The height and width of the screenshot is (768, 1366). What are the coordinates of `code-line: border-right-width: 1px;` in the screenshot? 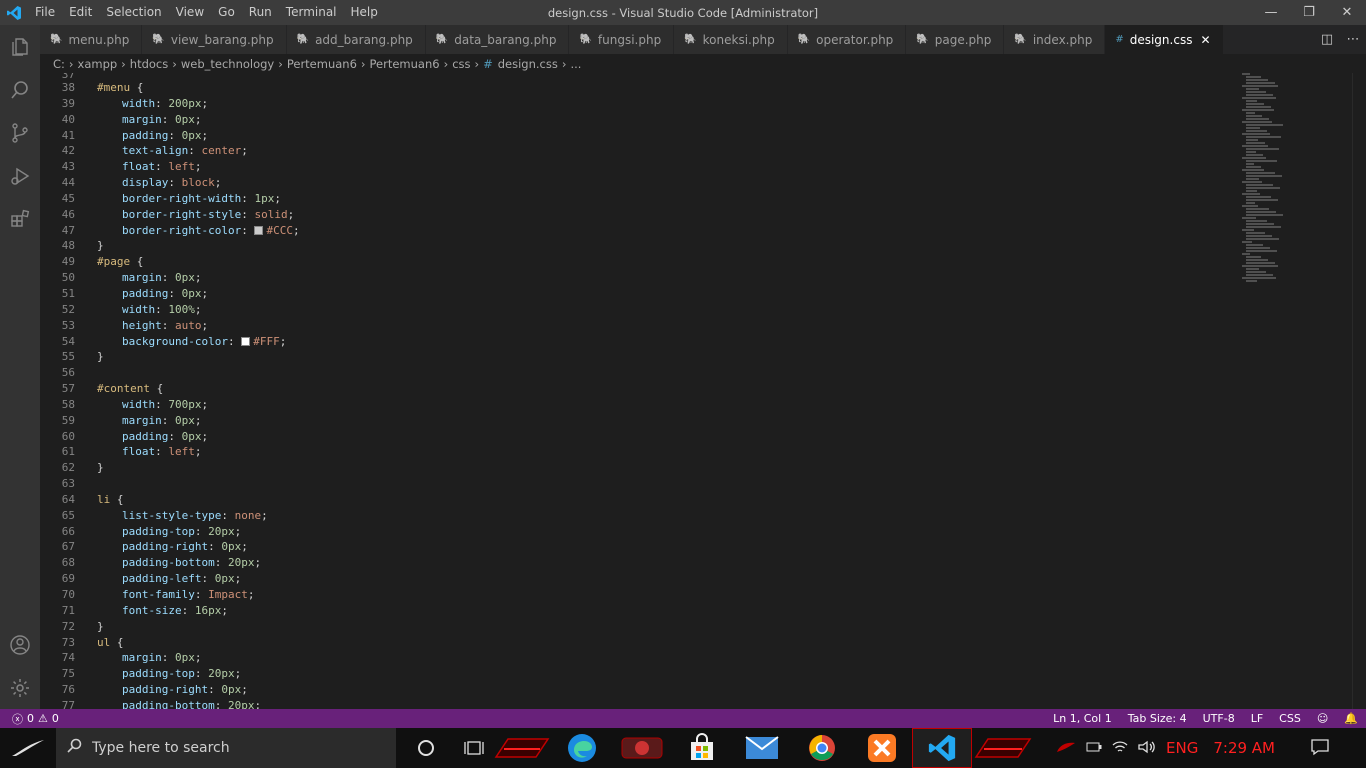 It's located at (198, 199).